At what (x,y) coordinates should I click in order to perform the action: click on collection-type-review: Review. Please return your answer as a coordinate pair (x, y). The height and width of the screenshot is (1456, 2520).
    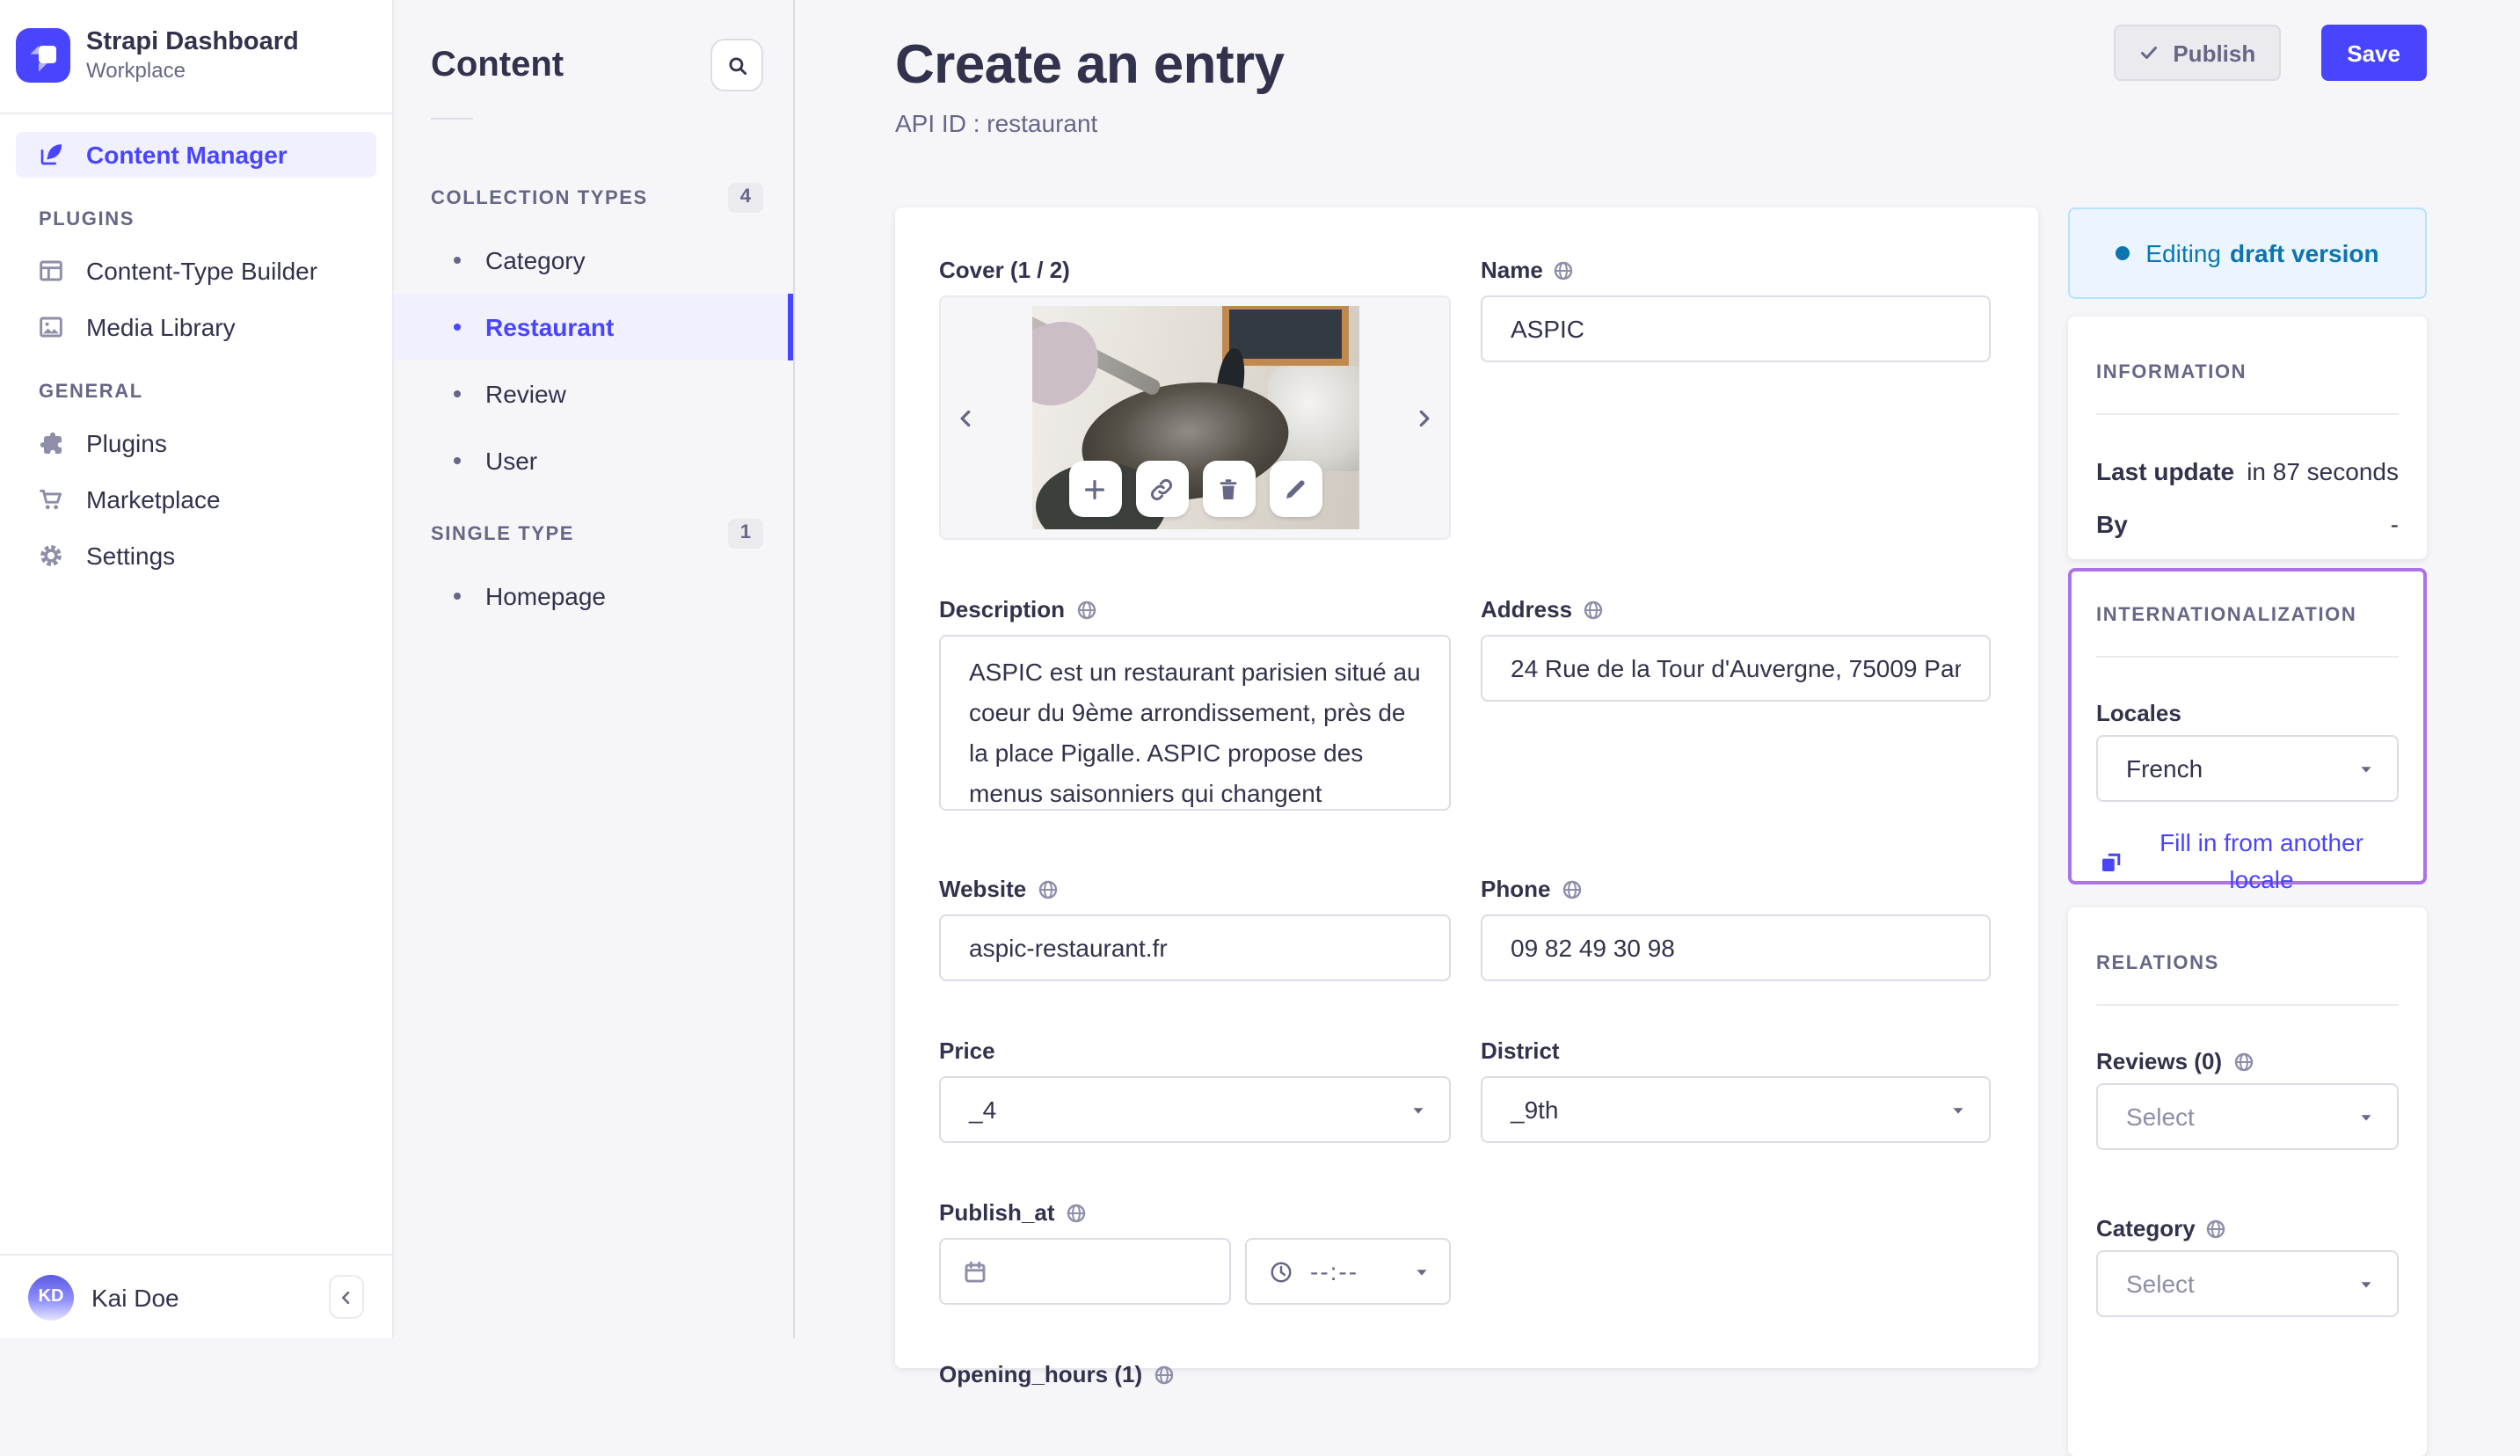
    Looking at the image, I should click on (593, 393).